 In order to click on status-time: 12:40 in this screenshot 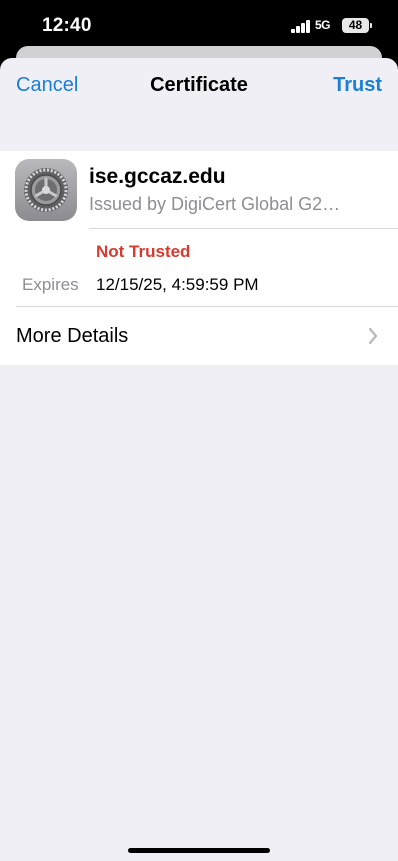, I will do `click(67, 25)`.